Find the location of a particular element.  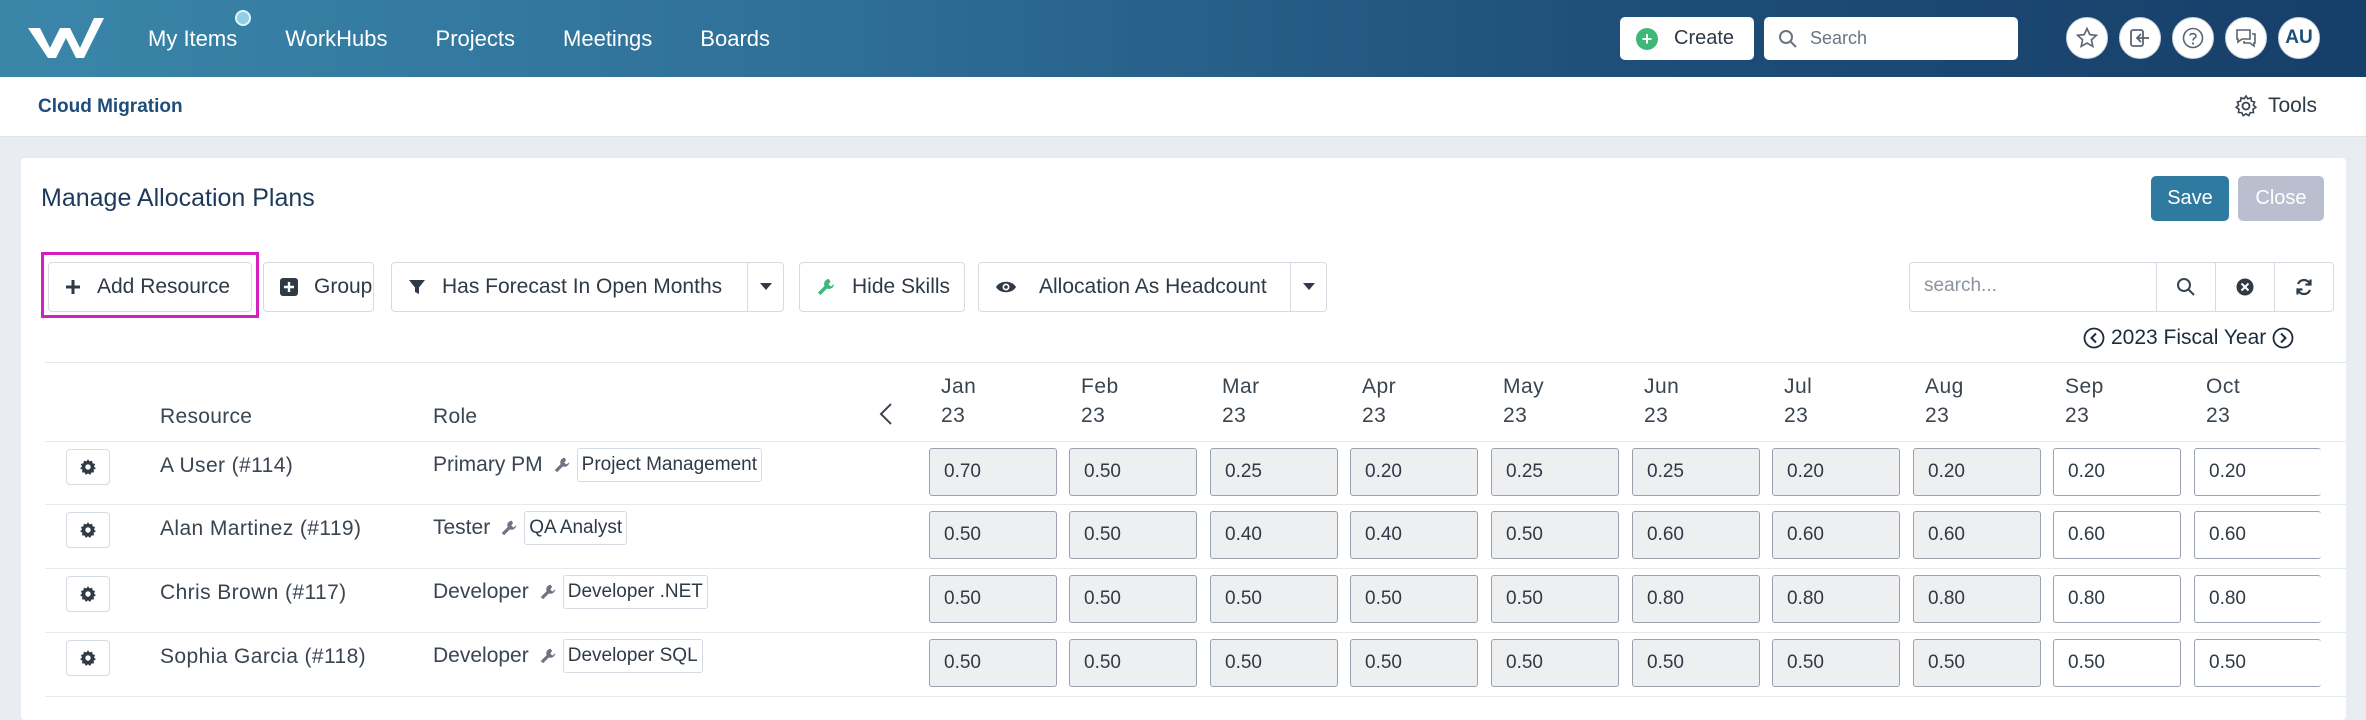

filter-button: Has Forecast In Open Months is located at coordinates (569, 287).